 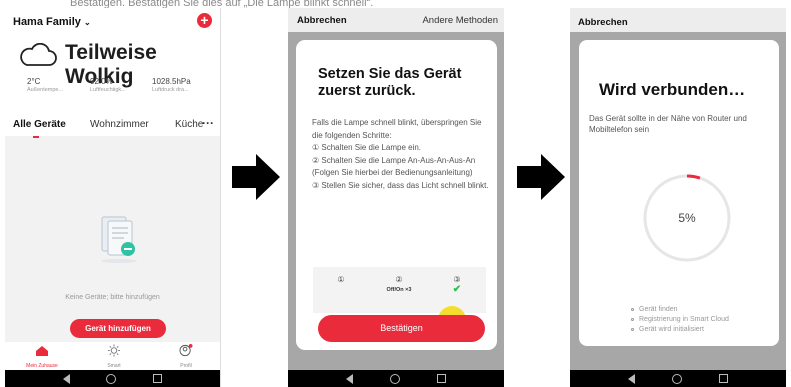 What do you see at coordinates (680, 310) in the screenshot?
I see `list-item: Gerät finden` at bounding box center [680, 310].